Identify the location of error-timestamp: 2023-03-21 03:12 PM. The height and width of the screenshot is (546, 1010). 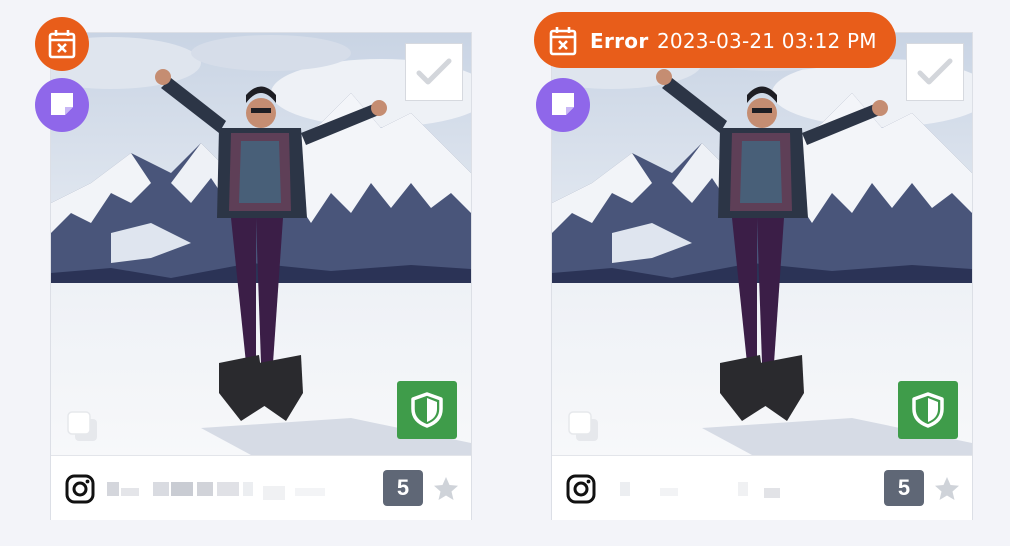
(767, 41).